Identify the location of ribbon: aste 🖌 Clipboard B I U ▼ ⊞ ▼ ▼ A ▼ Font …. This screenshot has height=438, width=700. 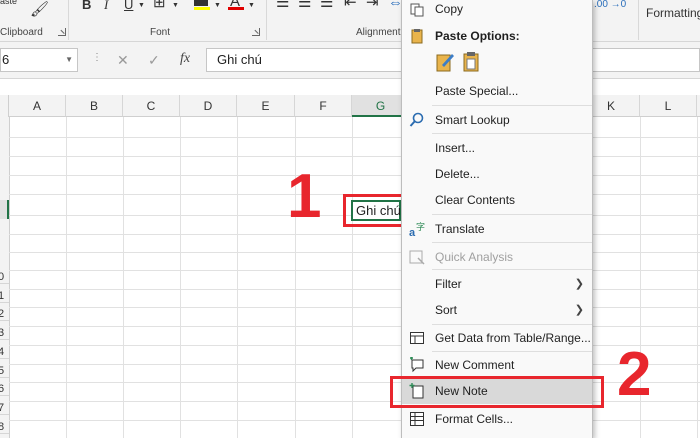
(350, 21).